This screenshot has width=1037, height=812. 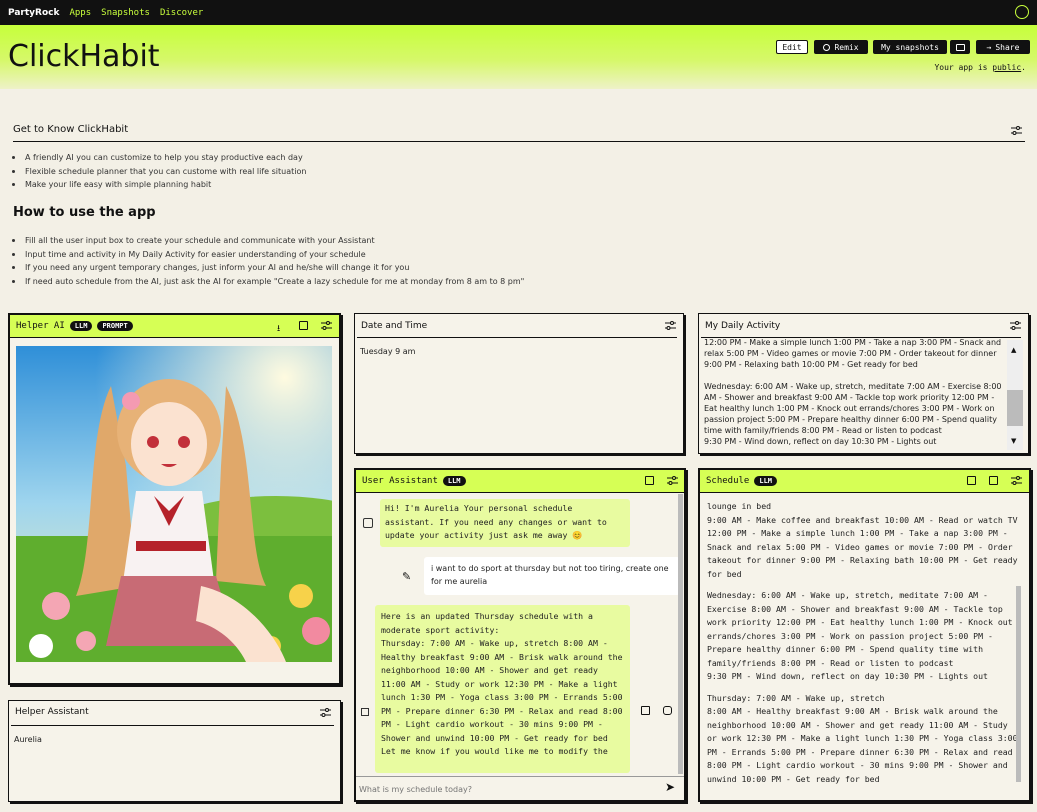 I want to click on card-header: My Daily Activity, so click(x=863, y=326).